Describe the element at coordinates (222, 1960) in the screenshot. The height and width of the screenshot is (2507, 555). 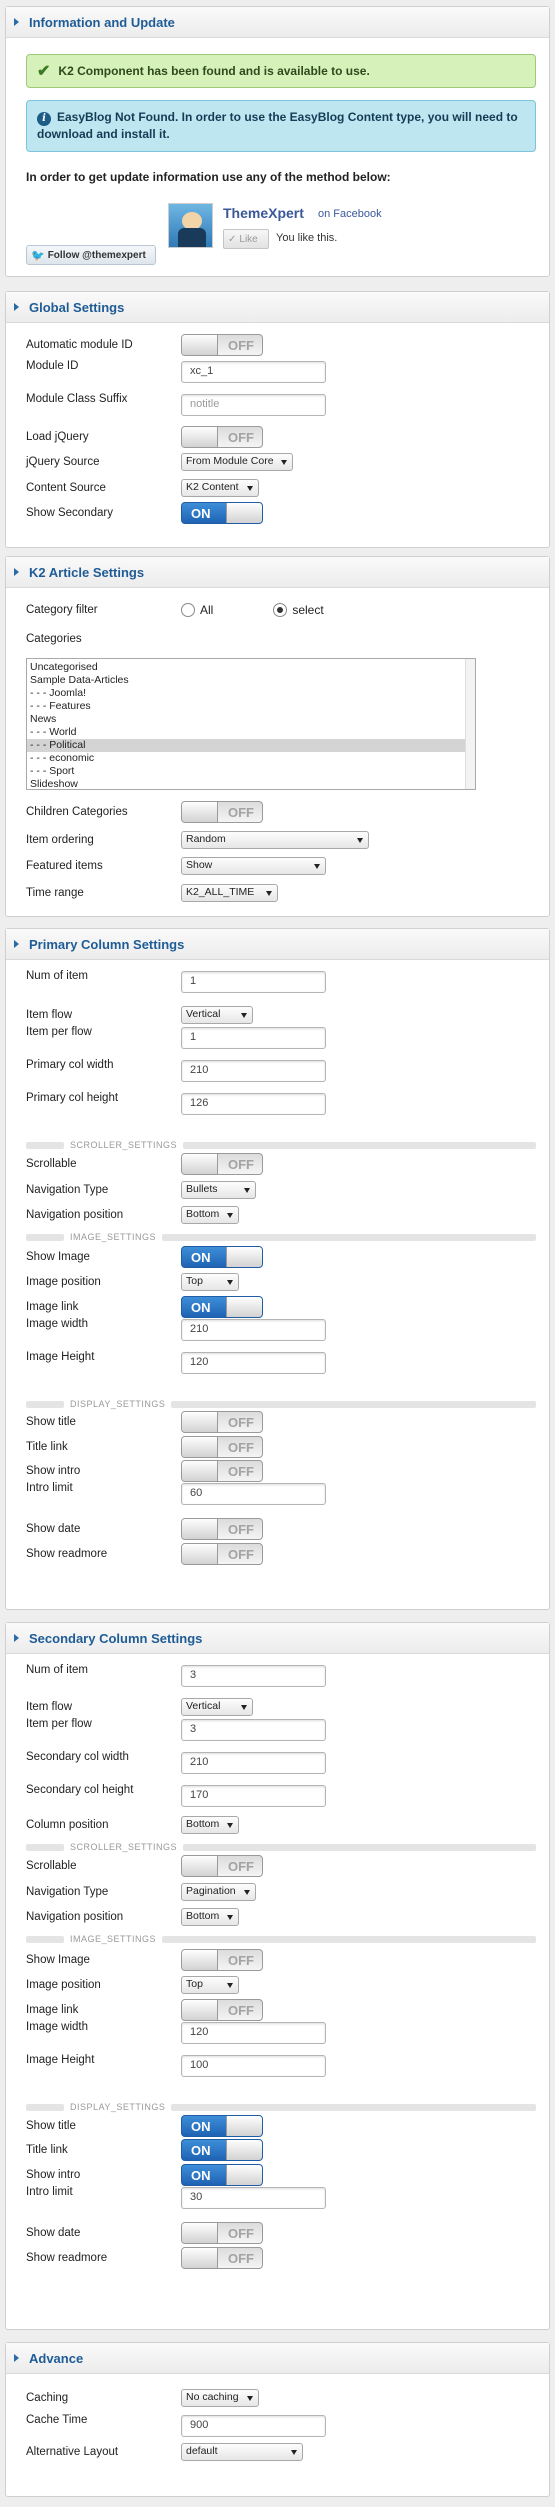
I see `show-image-toggle: OFF` at that location.